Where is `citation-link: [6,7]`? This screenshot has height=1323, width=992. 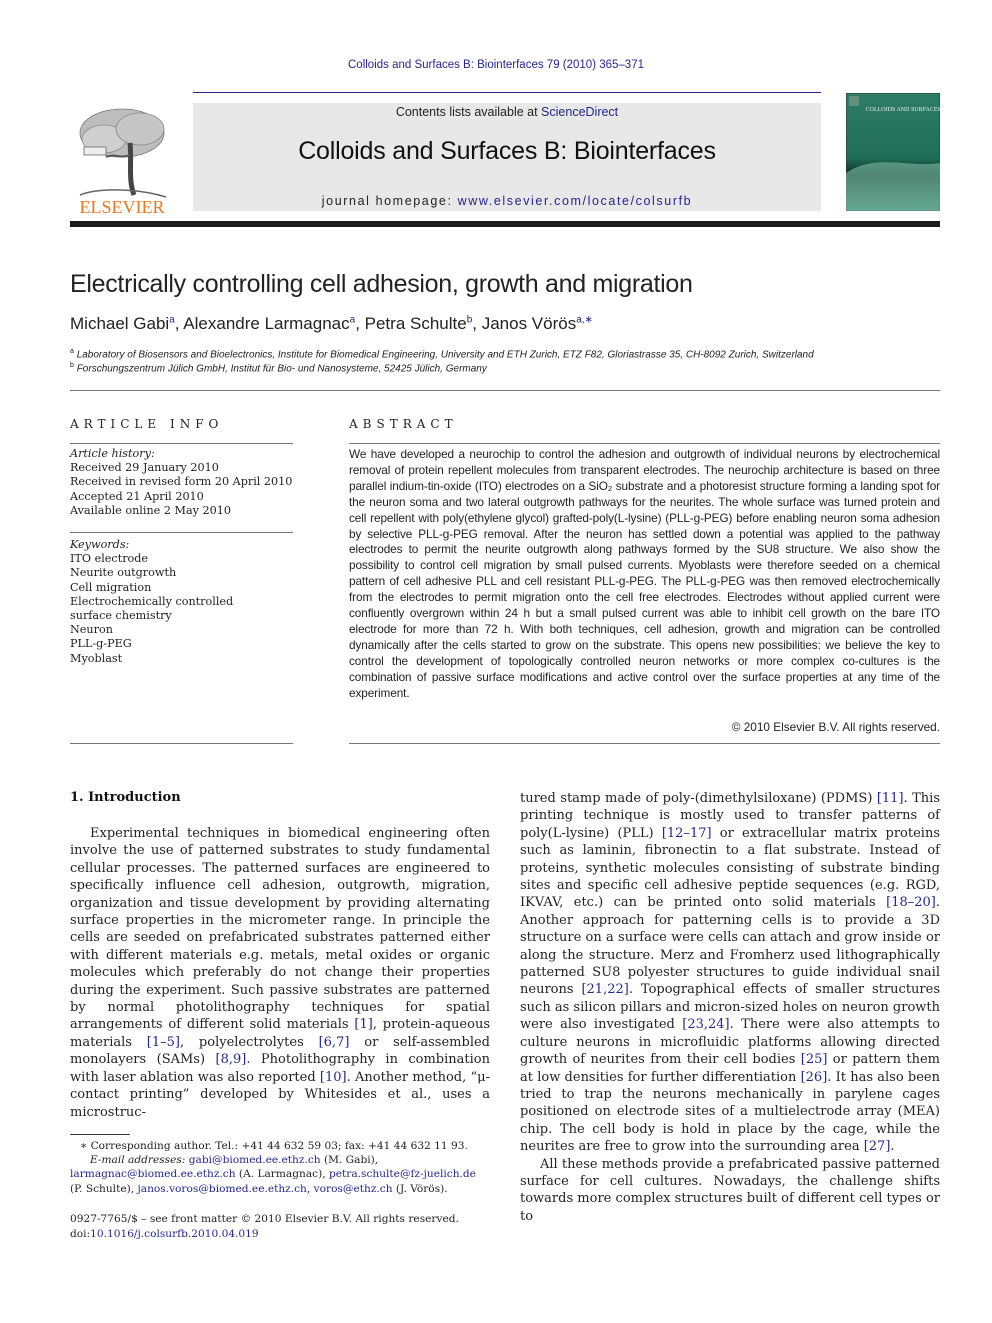
citation-link: [6,7] is located at coordinates (334, 1042).